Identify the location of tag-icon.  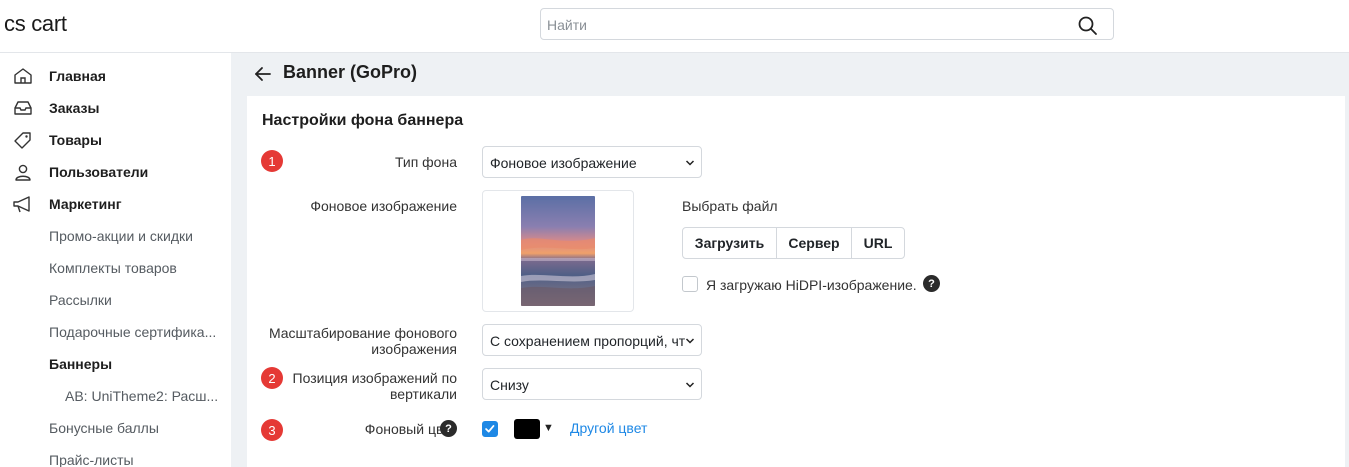
(22, 140).